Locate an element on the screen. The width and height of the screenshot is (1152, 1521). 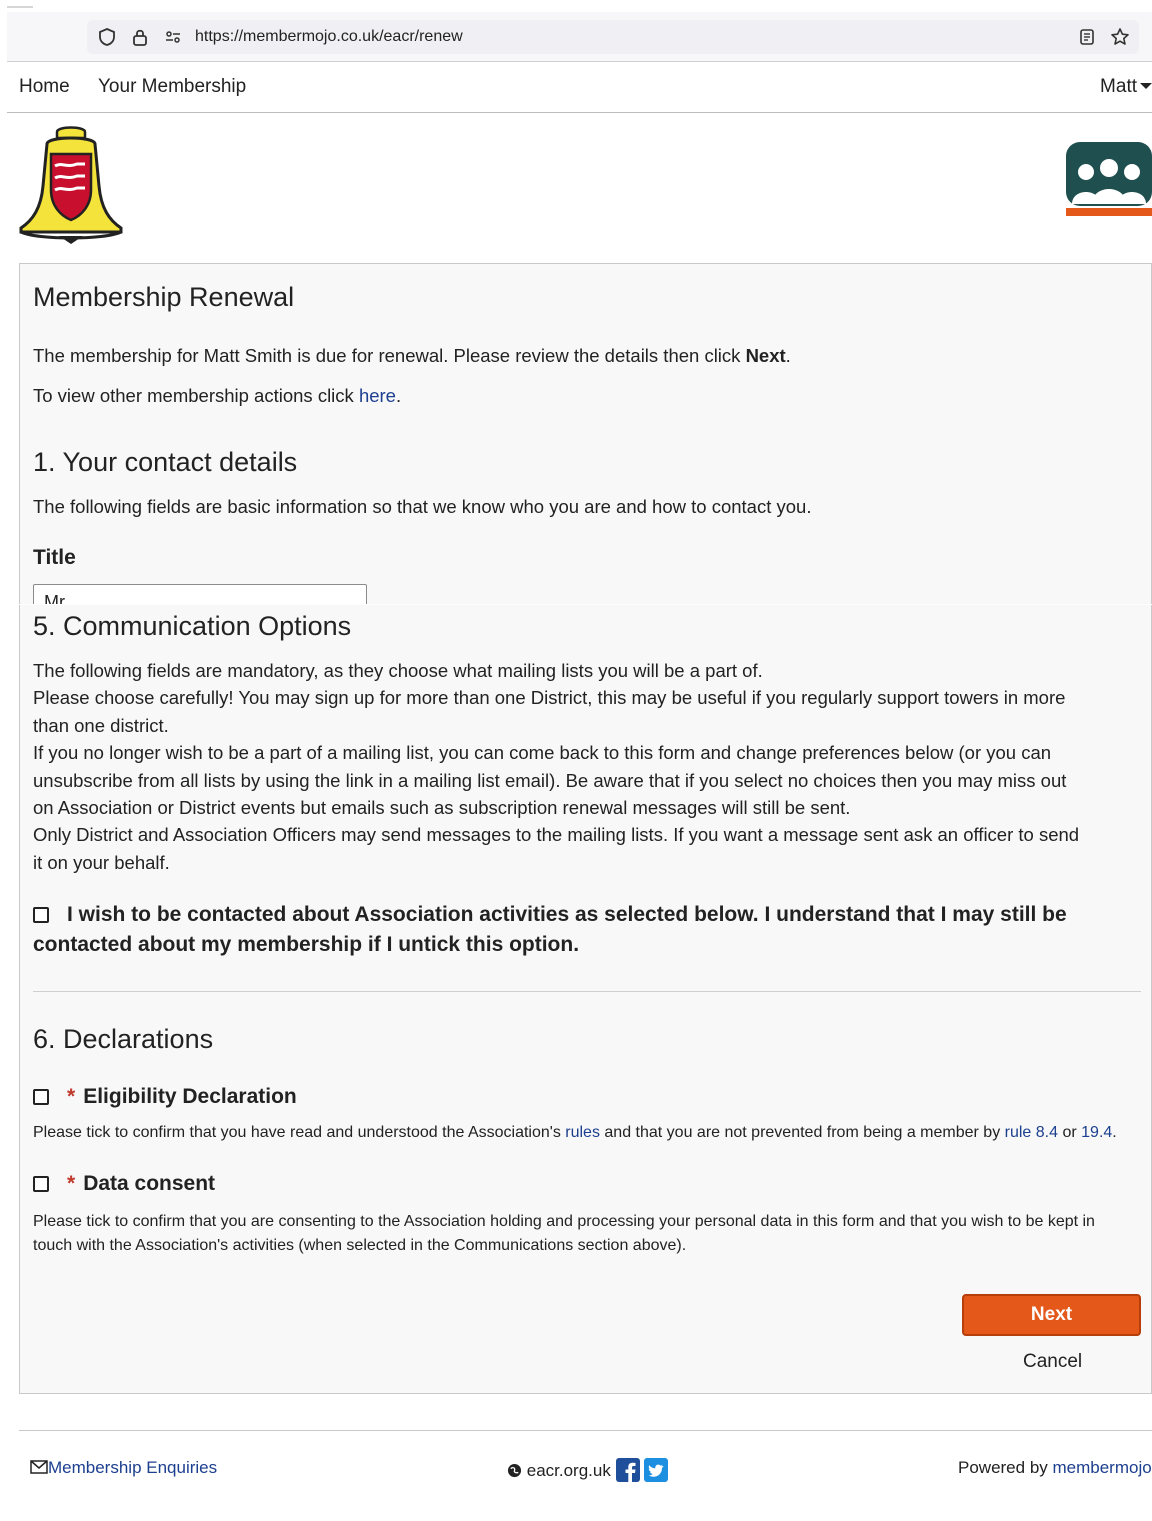
website-links: eacr.org.uk is located at coordinates (588, 1470).